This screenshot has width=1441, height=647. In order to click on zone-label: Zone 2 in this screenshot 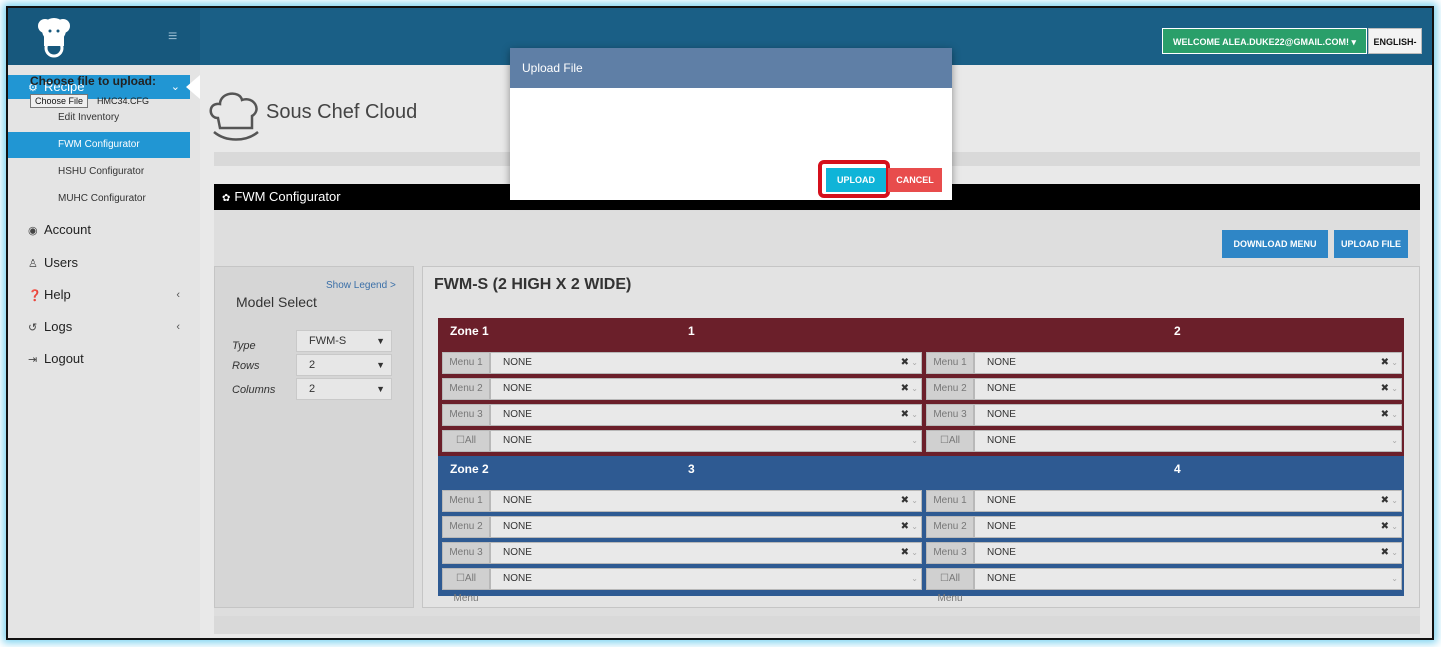, I will do `click(469, 469)`.